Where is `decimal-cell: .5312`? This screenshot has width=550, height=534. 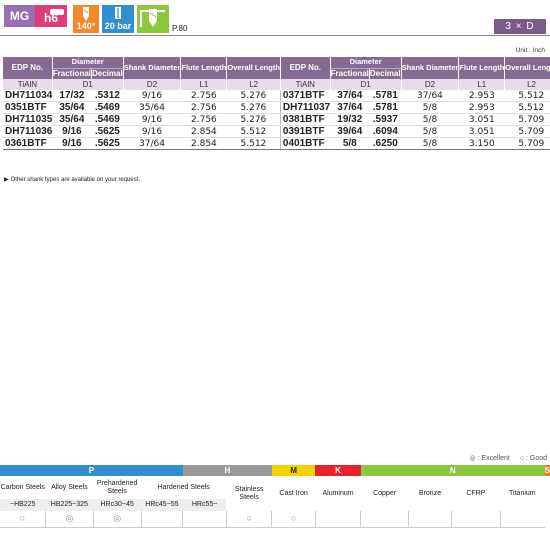 decimal-cell: .5312 is located at coordinates (107, 96).